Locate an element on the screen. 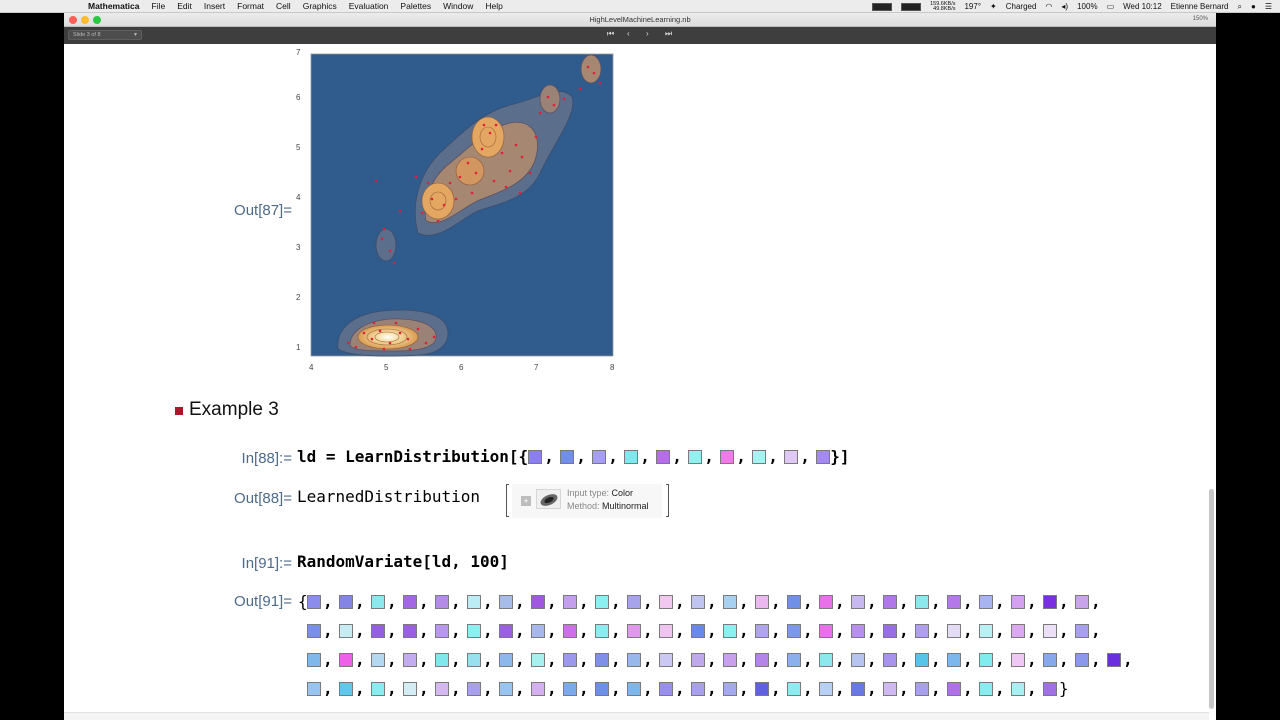 The height and width of the screenshot is (720, 1280). battery-icon: ▭ is located at coordinates (1111, 6).